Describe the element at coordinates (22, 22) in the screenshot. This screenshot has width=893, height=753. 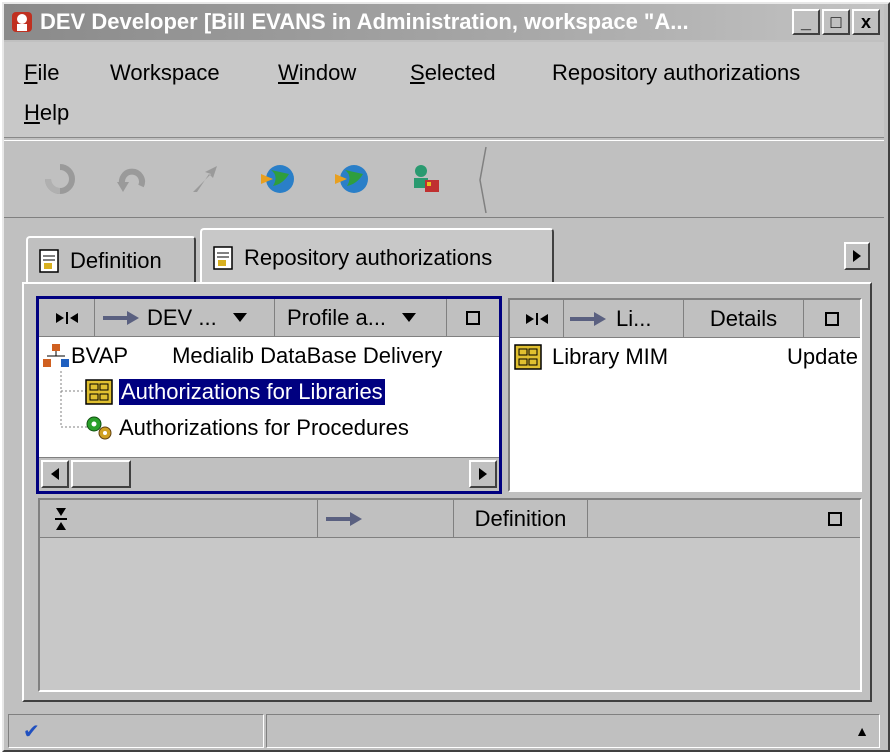
I see `app-icon` at that location.